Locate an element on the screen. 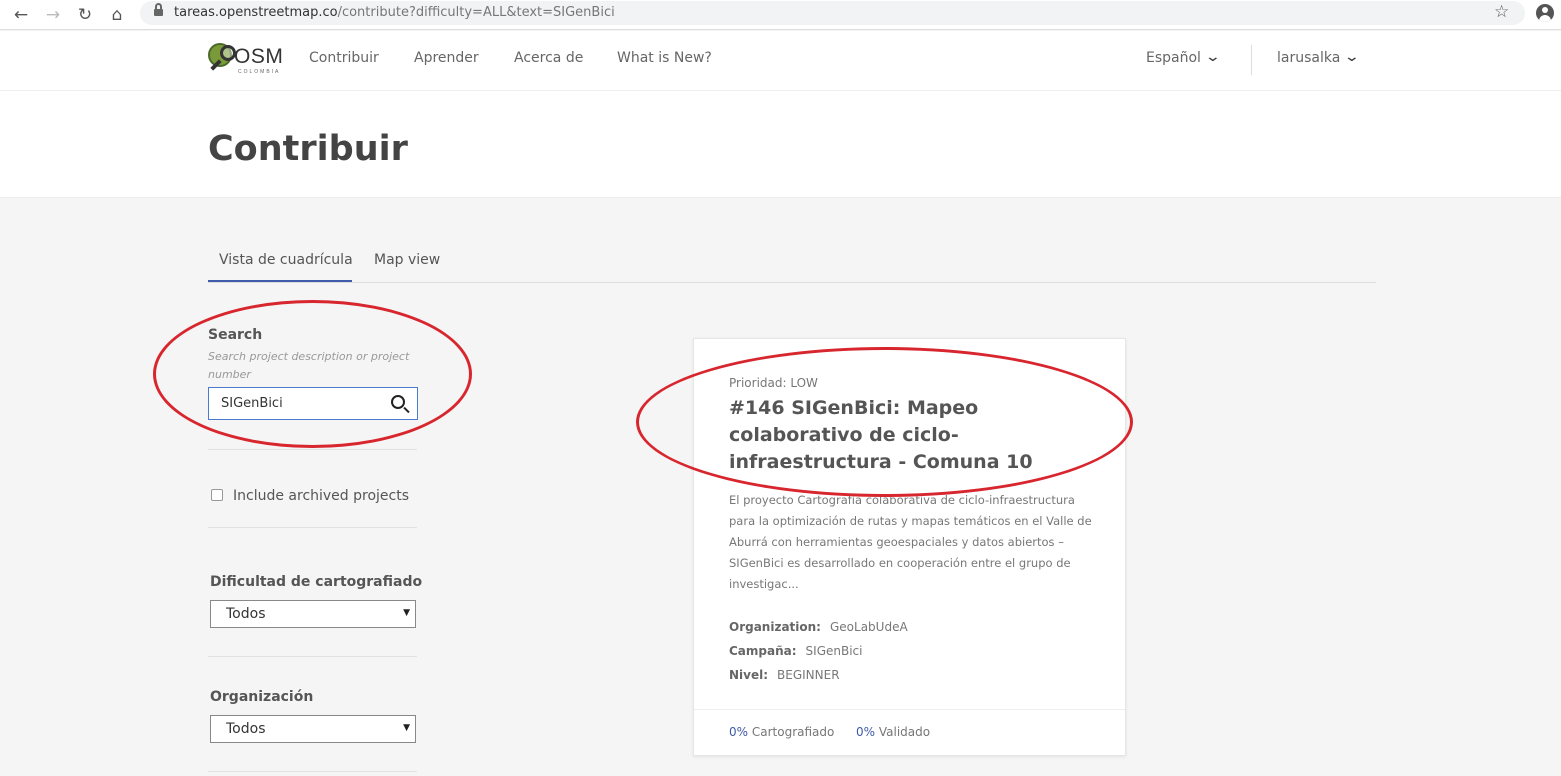 This screenshot has height=776, width=1561. include-archived-checkbox is located at coordinates (217, 495).